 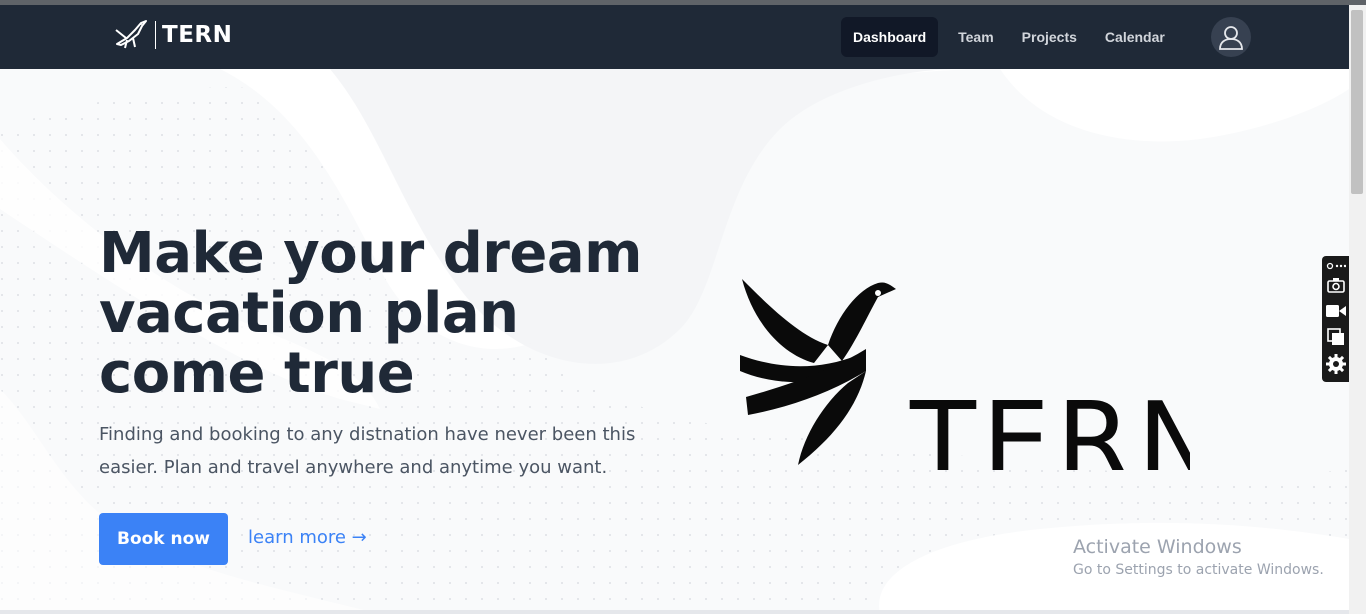 I want to click on gear-icon, so click(x=1336, y=364).